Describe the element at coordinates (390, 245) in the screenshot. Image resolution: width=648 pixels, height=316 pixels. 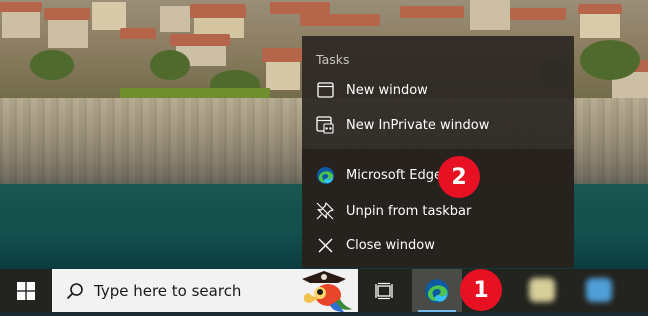
I see `close-window-label: Close window` at that location.